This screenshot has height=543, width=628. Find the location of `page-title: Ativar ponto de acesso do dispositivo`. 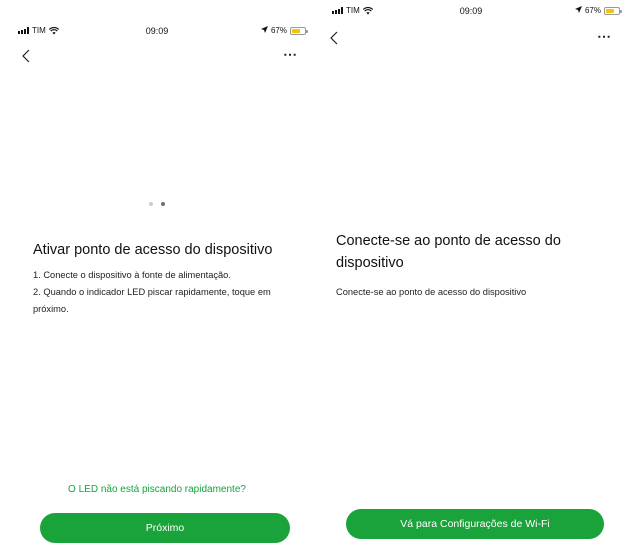

page-title: Ativar ponto de acesso do dispositivo is located at coordinates (153, 250).